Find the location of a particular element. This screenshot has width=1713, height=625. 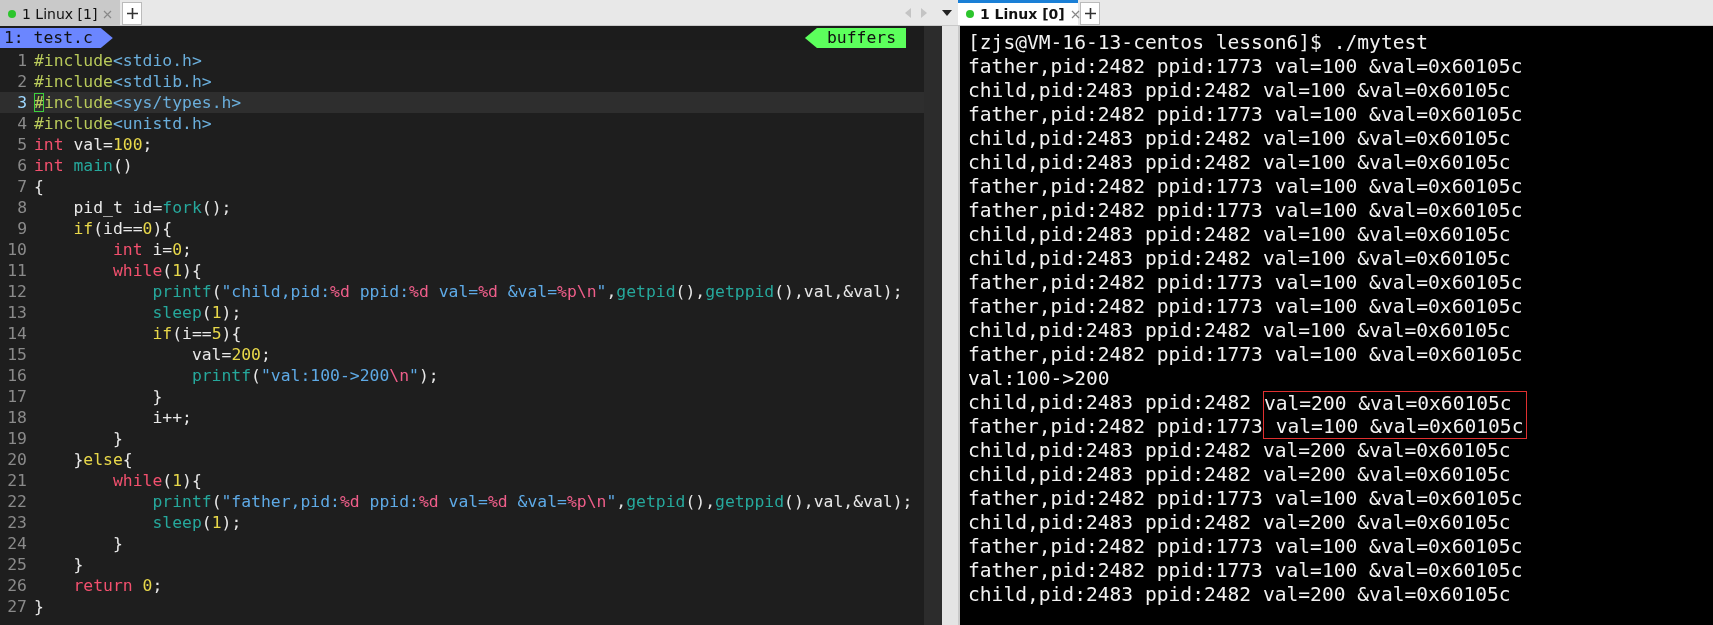

line-number: 6 is located at coordinates (21, 165).